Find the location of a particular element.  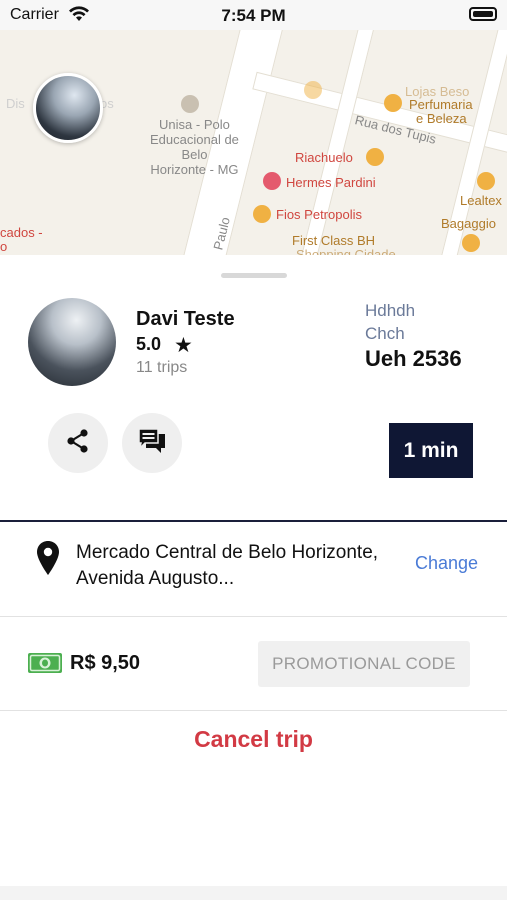

health-icon is located at coordinates (272, 181).